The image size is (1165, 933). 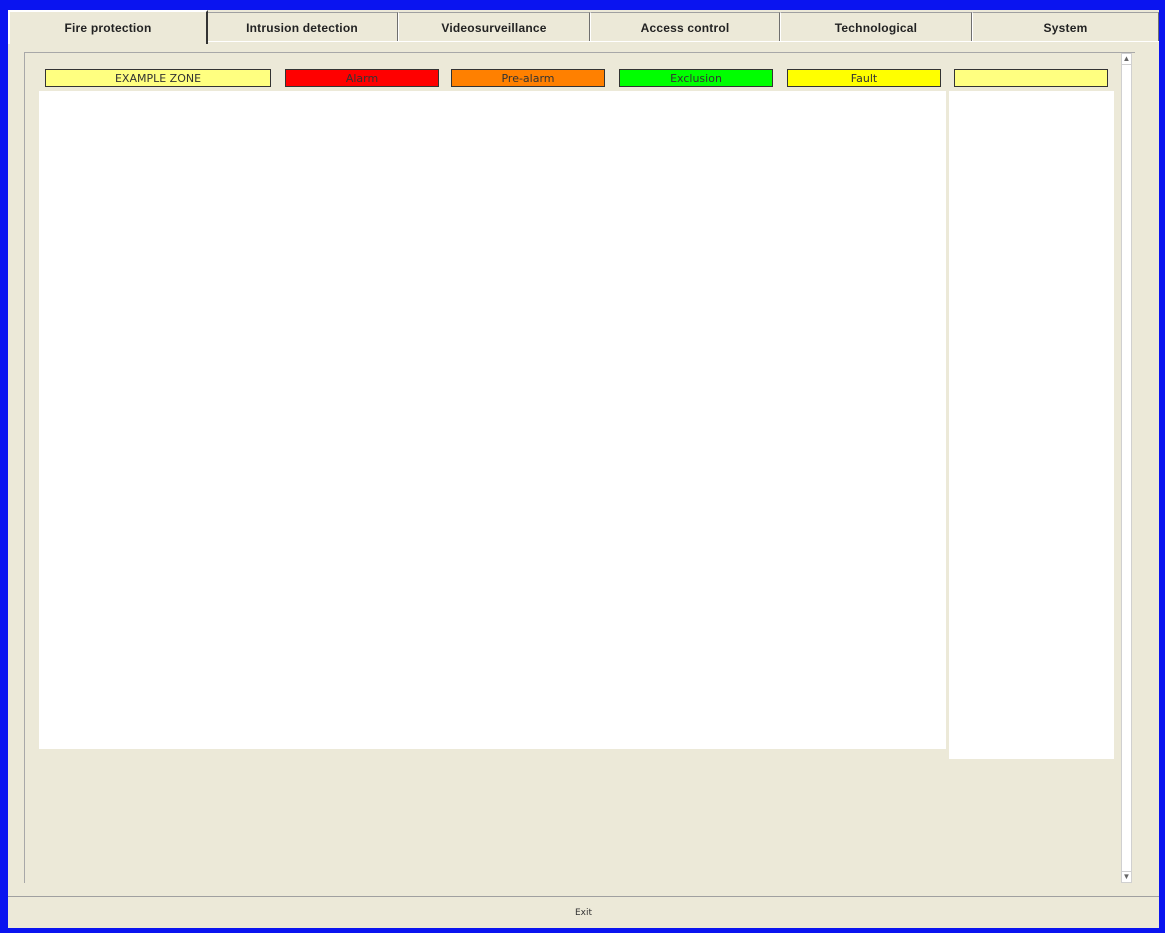 What do you see at coordinates (494, 27) in the screenshot?
I see `tab-videosurveillance: Videosurveillance` at bounding box center [494, 27].